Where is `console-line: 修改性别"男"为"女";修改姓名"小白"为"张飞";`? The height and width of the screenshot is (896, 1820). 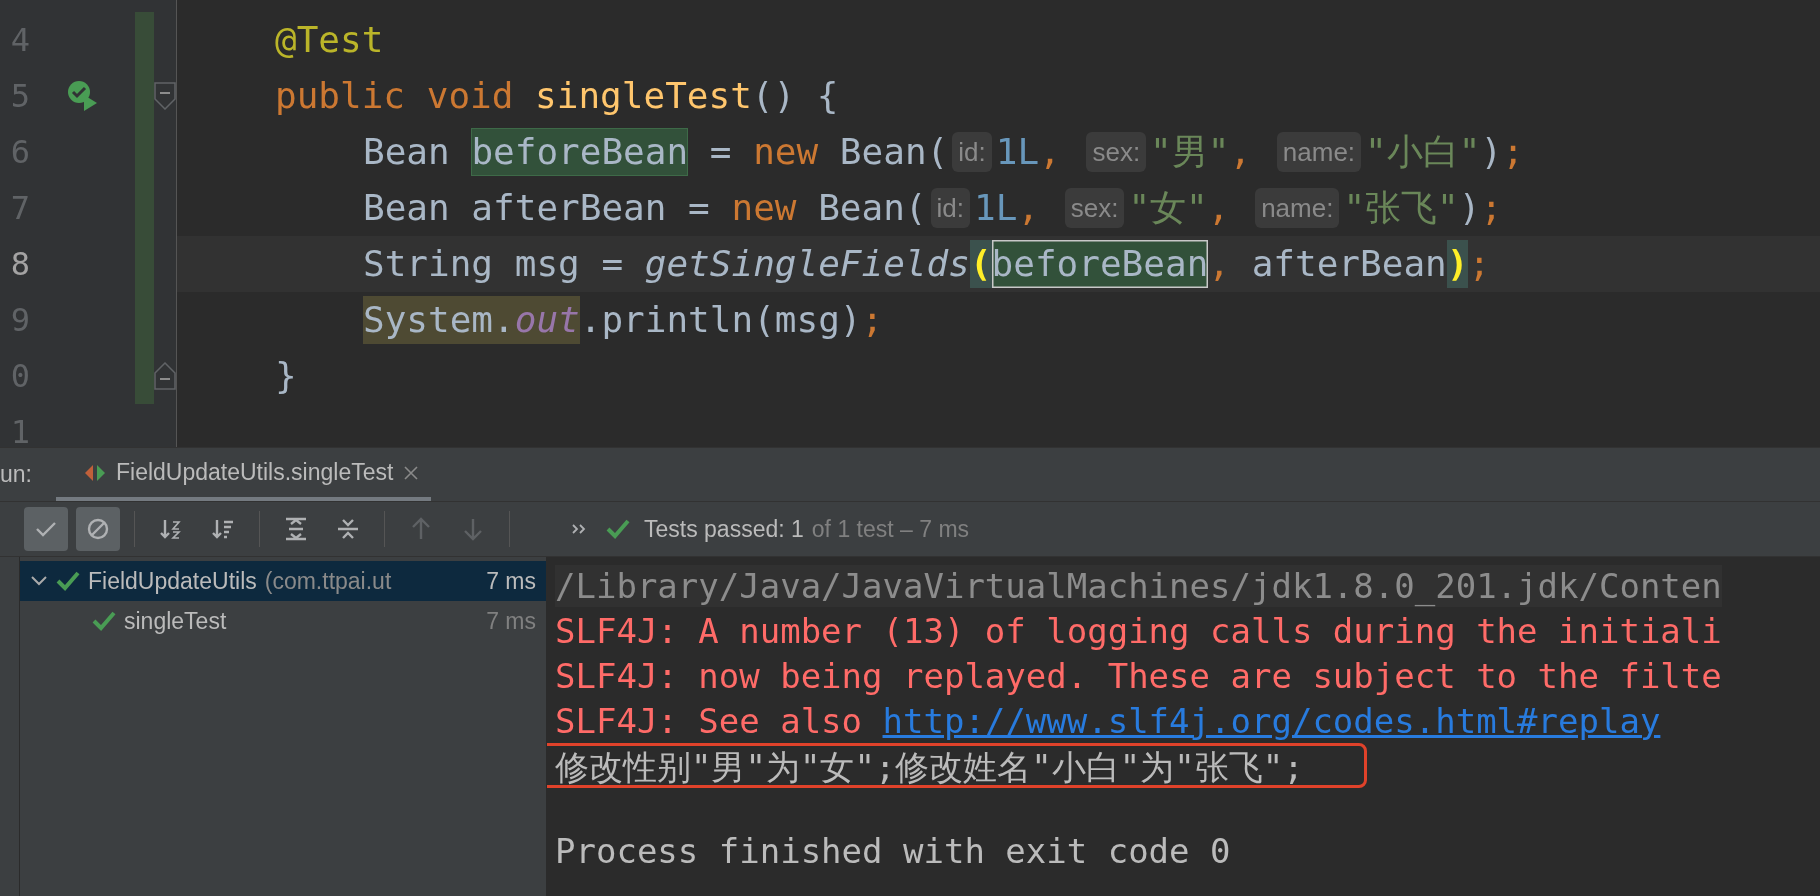 console-line: 修改性别"男"为"女";修改姓名"小白"为"张飞"; is located at coordinates (929, 767).